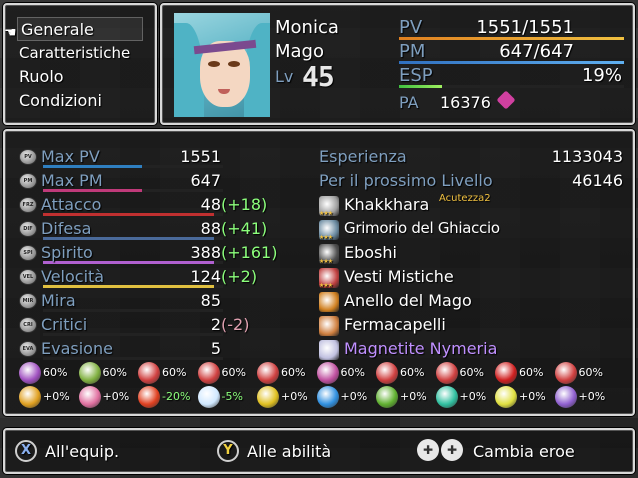 Image resolution: width=638 pixels, height=478 pixels. I want to click on stat-name: Max PV, so click(70, 156).